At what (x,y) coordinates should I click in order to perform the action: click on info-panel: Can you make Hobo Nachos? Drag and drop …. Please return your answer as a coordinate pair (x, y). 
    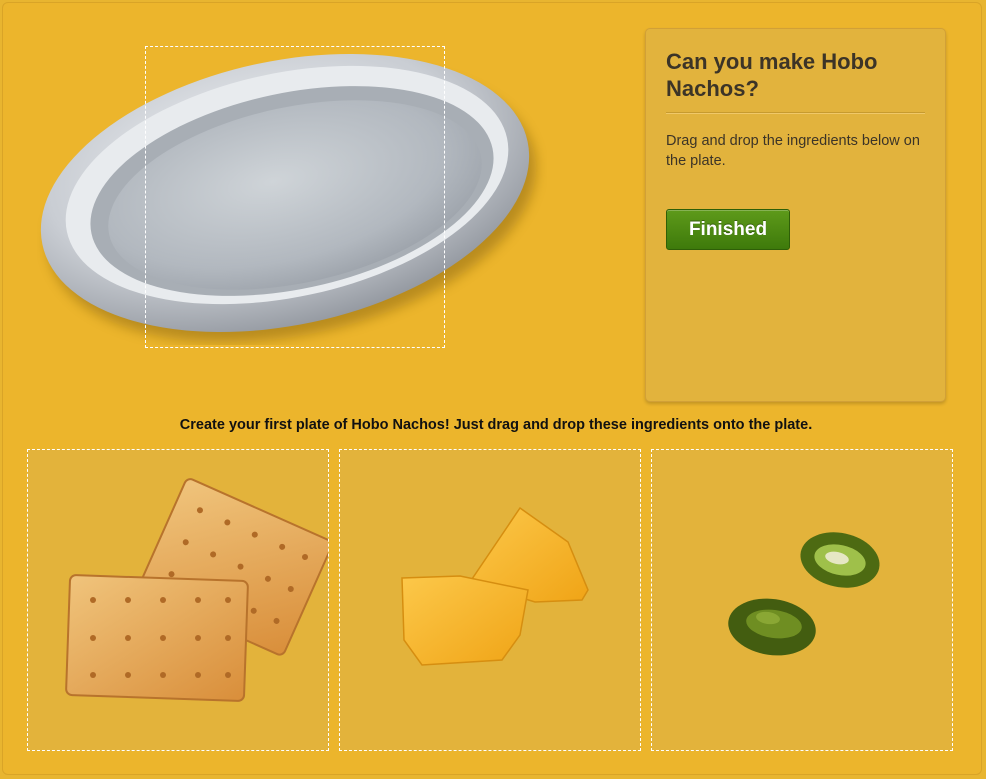
    Looking at the image, I should click on (795, 215).